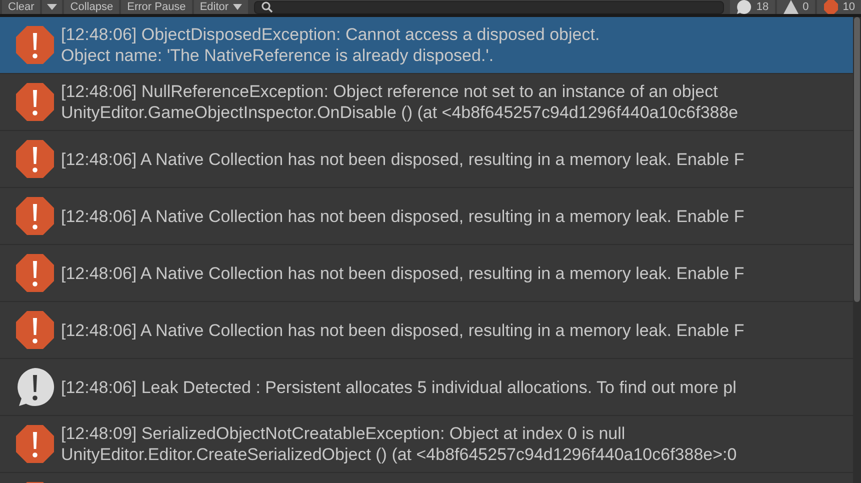 The height and width of the screenshot is (483, 861). I want to click on scrollbar-thumb, so click(857, 159).